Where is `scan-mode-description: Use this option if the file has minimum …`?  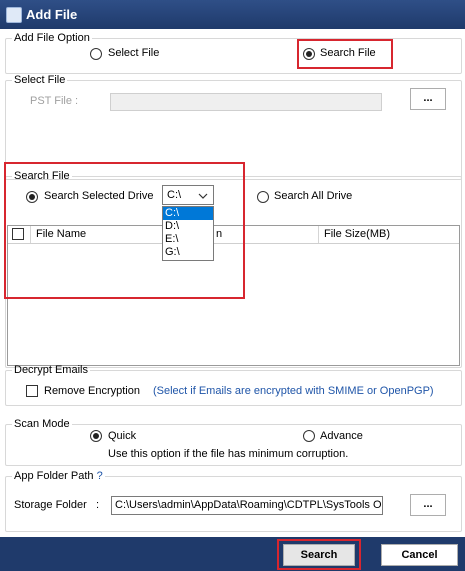 scan-mode-description: Use this option if the file has minimum … is located at coordinates (228, 454).